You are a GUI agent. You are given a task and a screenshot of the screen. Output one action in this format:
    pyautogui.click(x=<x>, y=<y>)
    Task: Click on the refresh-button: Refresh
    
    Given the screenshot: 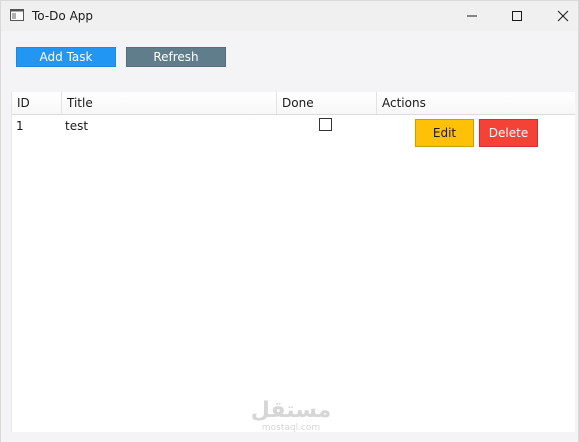 What is the action you would take?
    pyautogui.click(x=176, y=57)
    